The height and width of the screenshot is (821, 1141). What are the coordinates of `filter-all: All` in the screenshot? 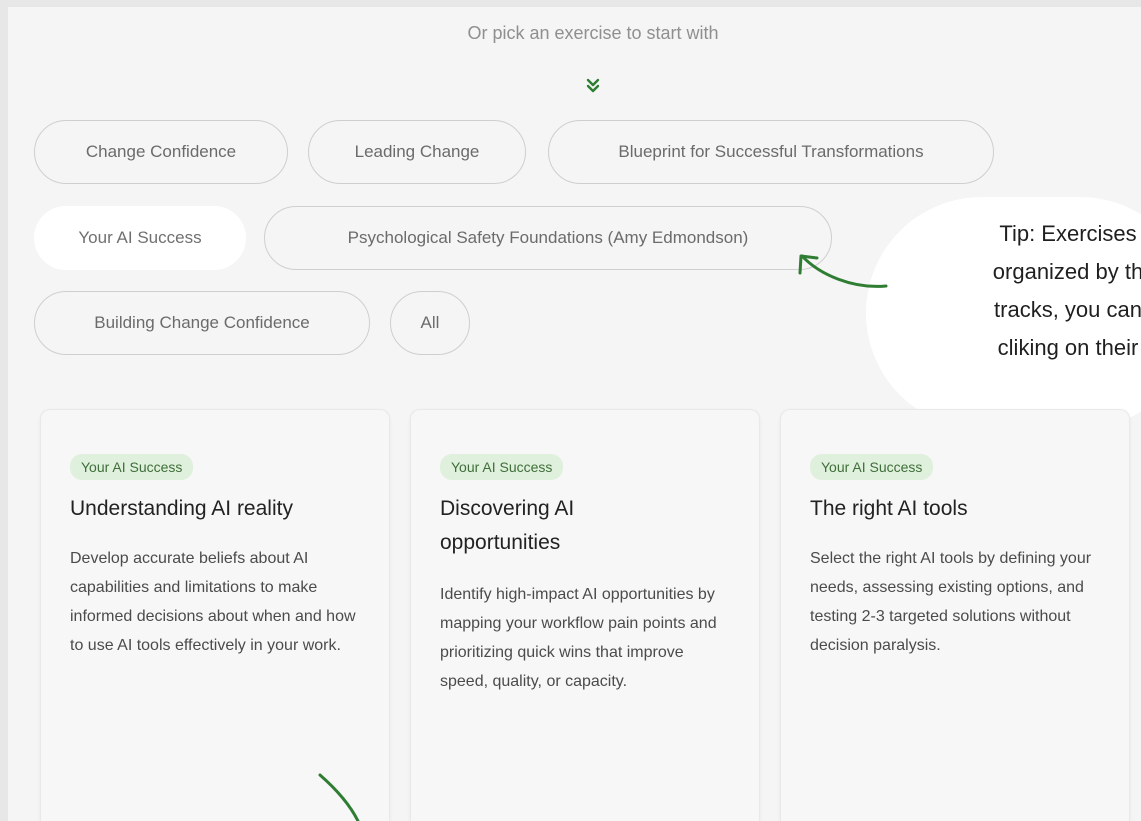 It's located at (430, 323).